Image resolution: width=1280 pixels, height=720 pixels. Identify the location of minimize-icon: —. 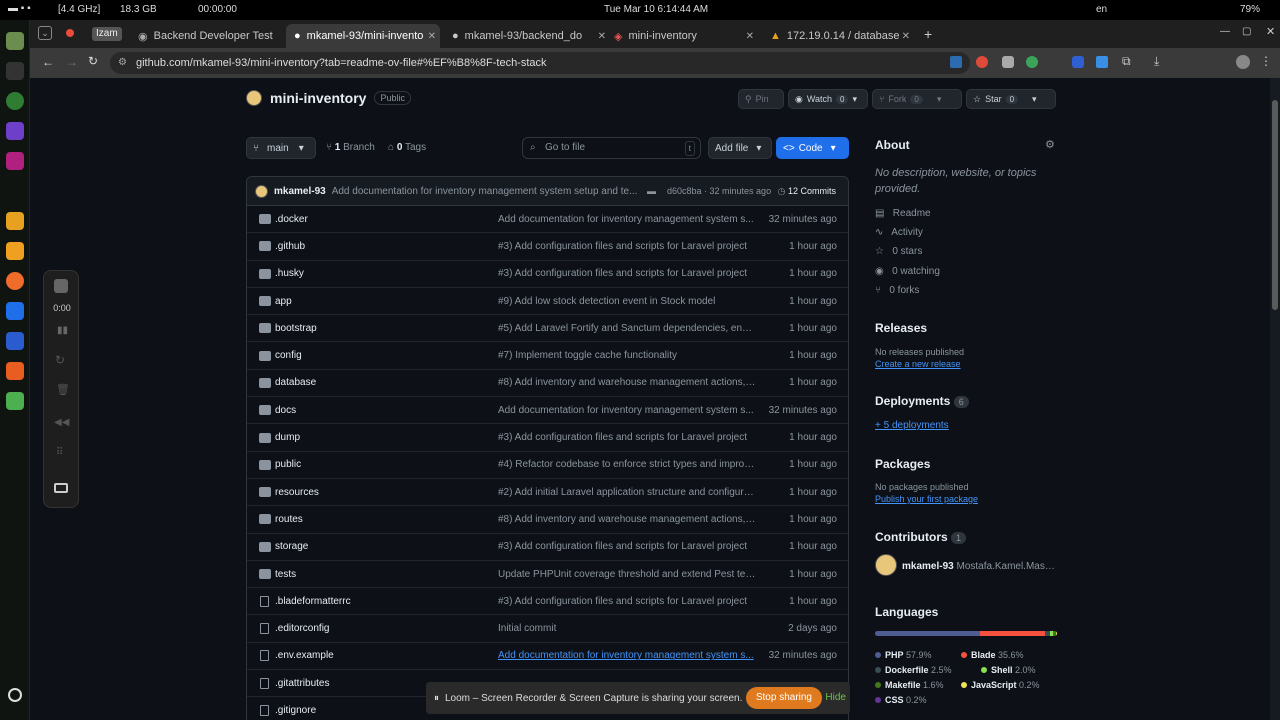
(1225, 31).